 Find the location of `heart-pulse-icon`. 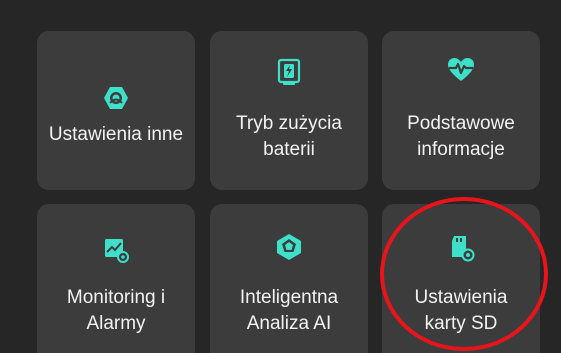

heart-pulse-icon is located at coordinates (461, 69).